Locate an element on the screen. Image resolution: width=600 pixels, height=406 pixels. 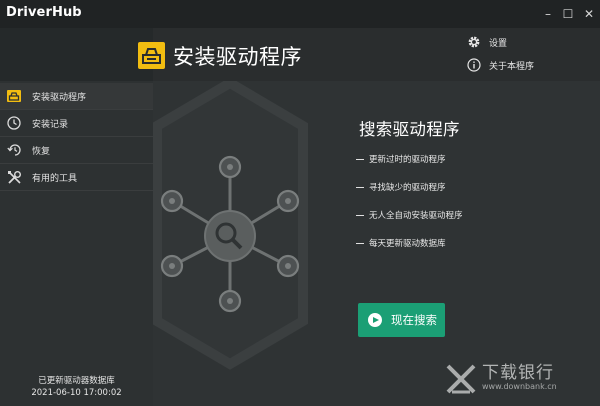
feature-item: 每天更新驱动数据库 is located at coordinates (401, 243).